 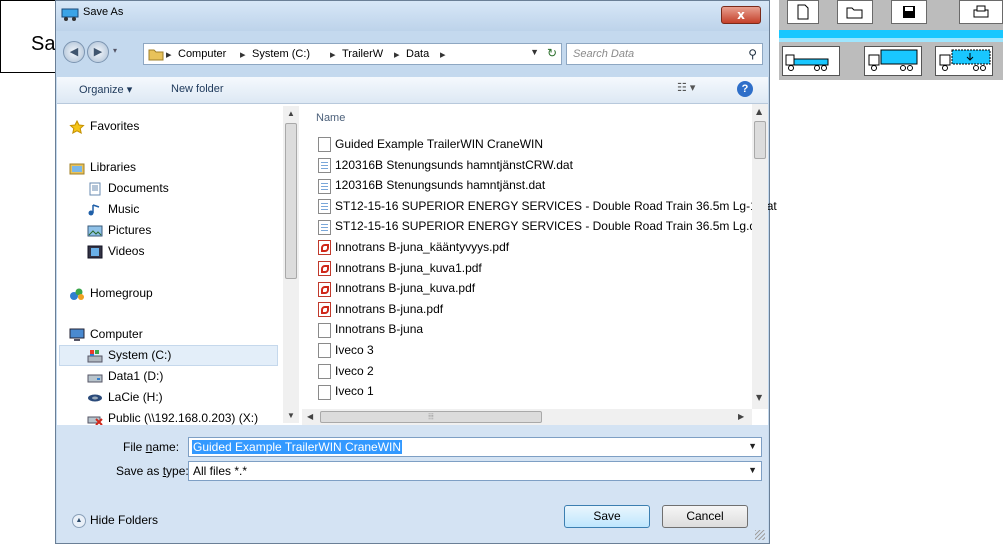 What do you see at coordinates (607, 516) in the screenshot?
I see `save-button: Save` at bounding box center [607, 516].